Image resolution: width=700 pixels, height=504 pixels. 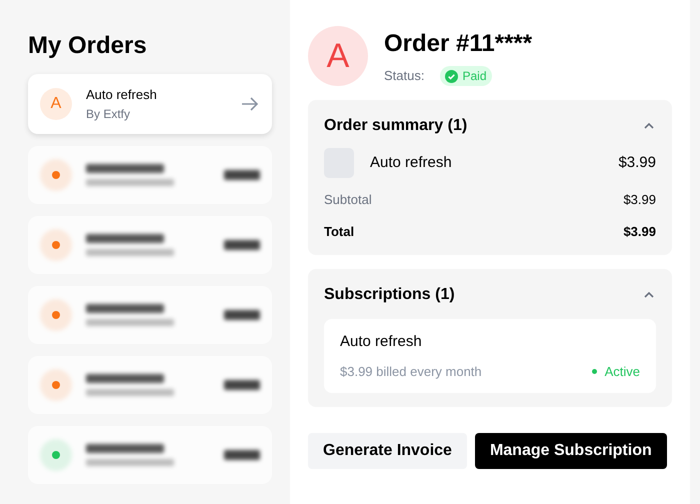 I want to click on sidebar-title: My Orders, so click(x=88, y=46).